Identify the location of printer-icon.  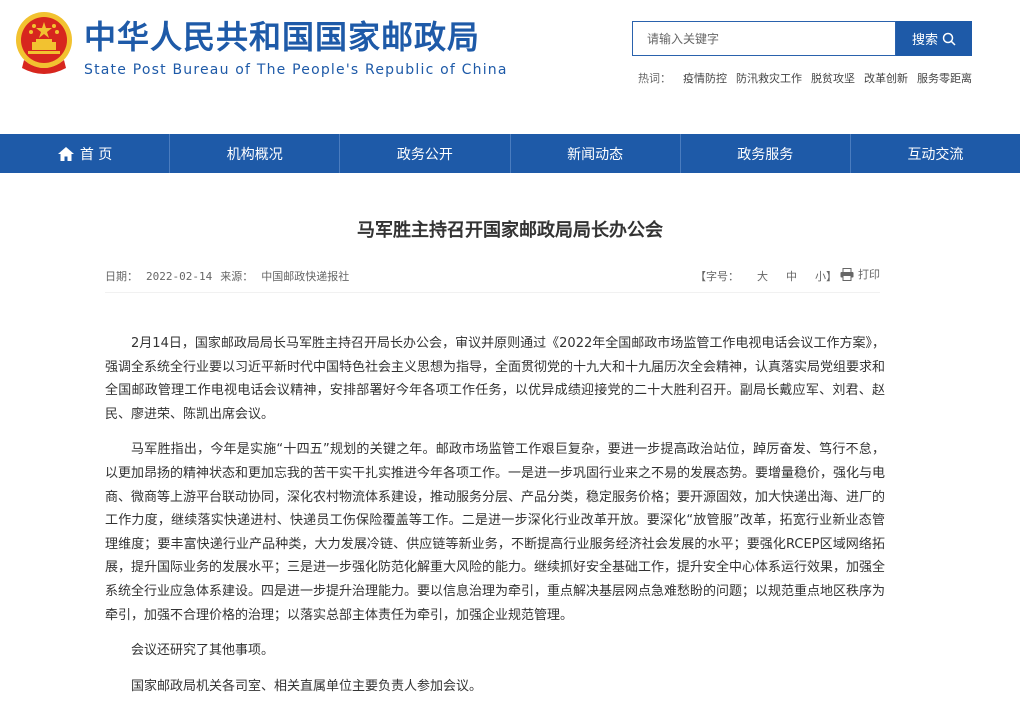
(847, 274).